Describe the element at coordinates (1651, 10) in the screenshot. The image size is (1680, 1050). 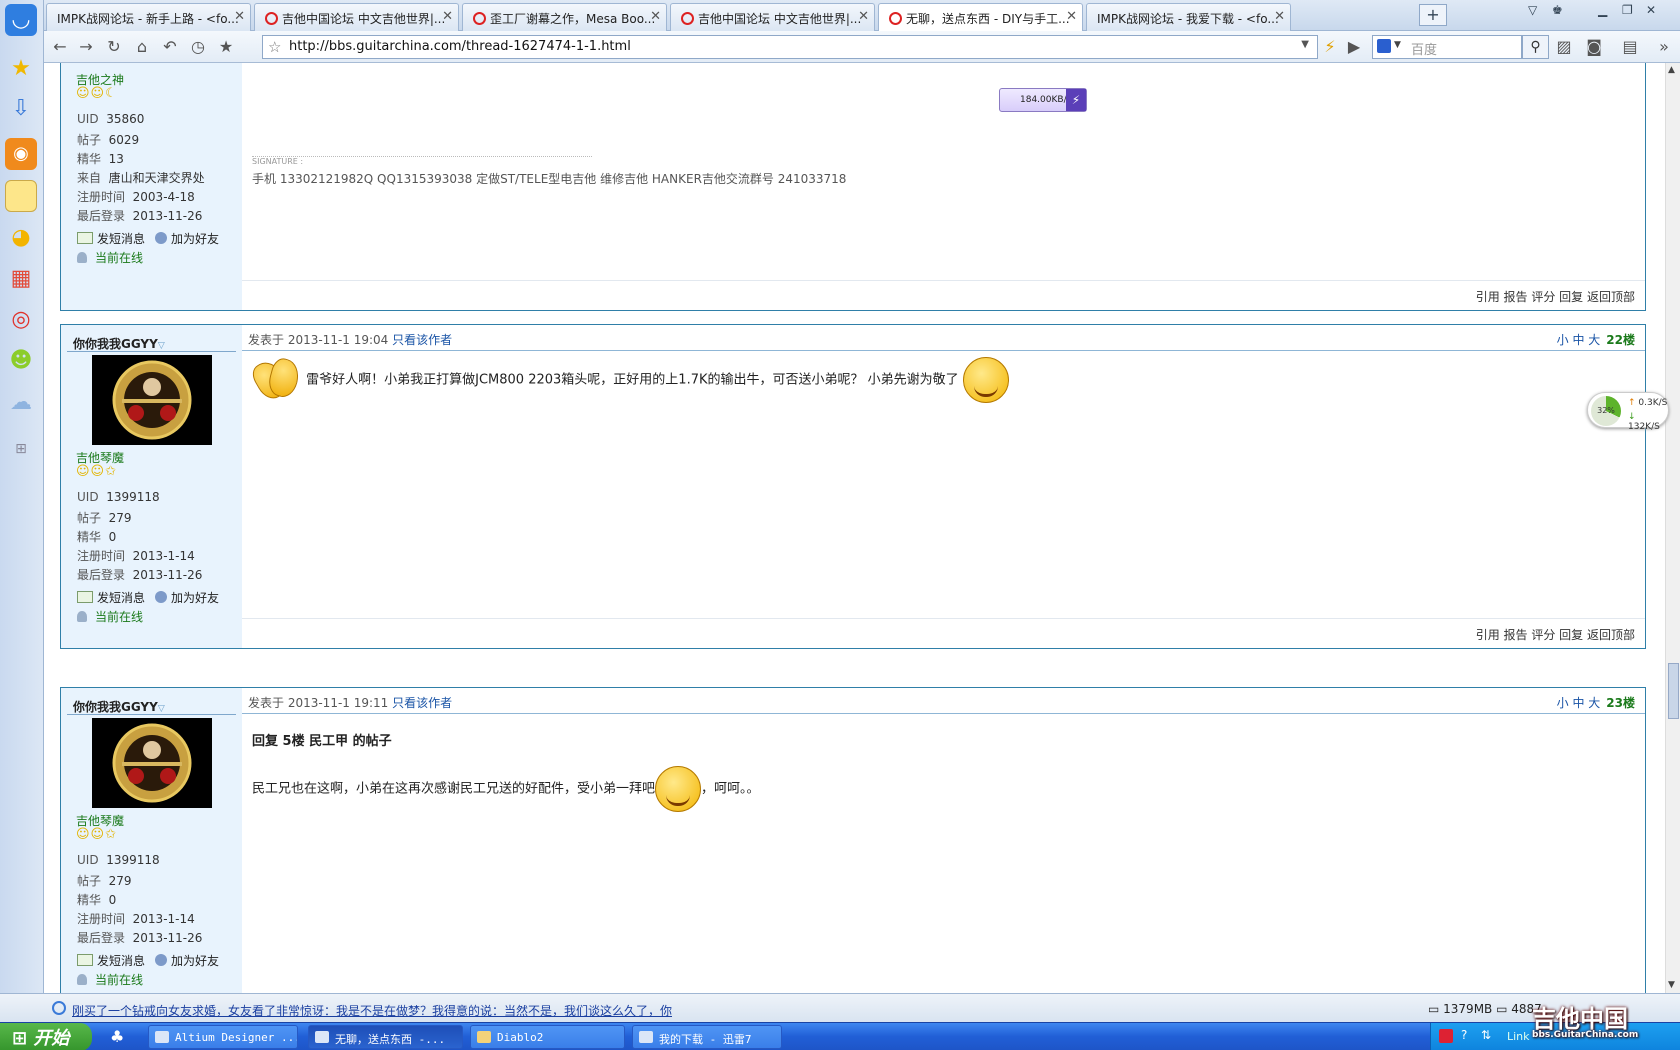
I see `close-window-icon: ✕` at that location.